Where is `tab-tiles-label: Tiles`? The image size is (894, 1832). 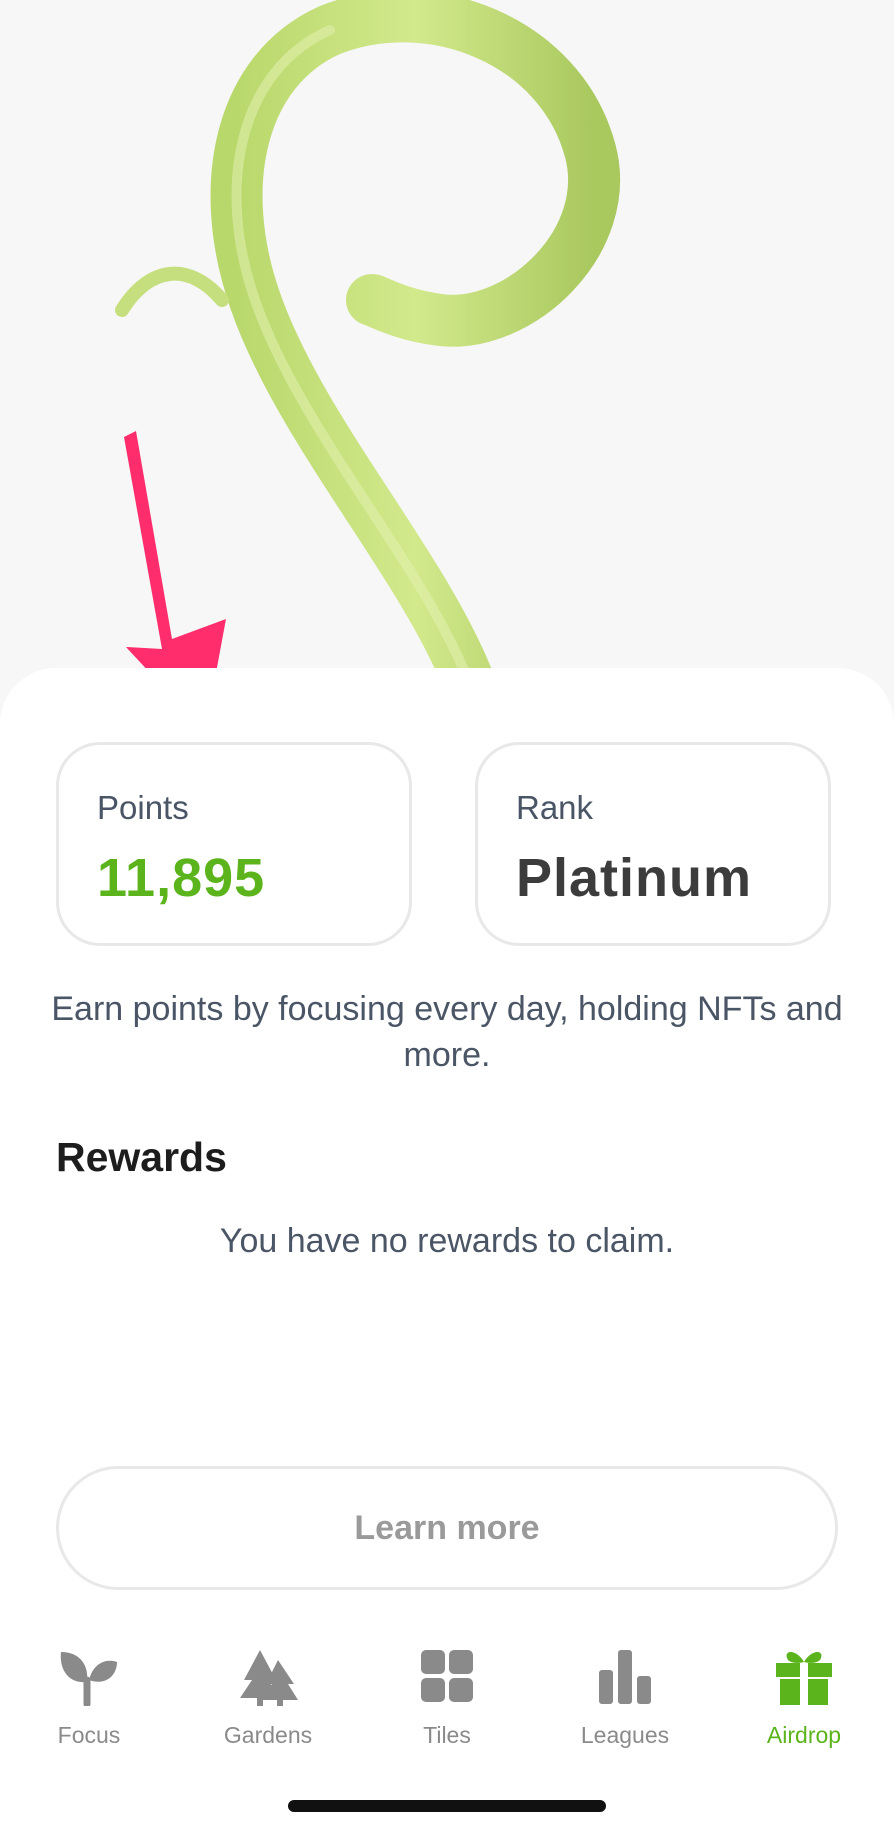 tab-tiles-label: Tiles is located at coordinates (447, 1735).